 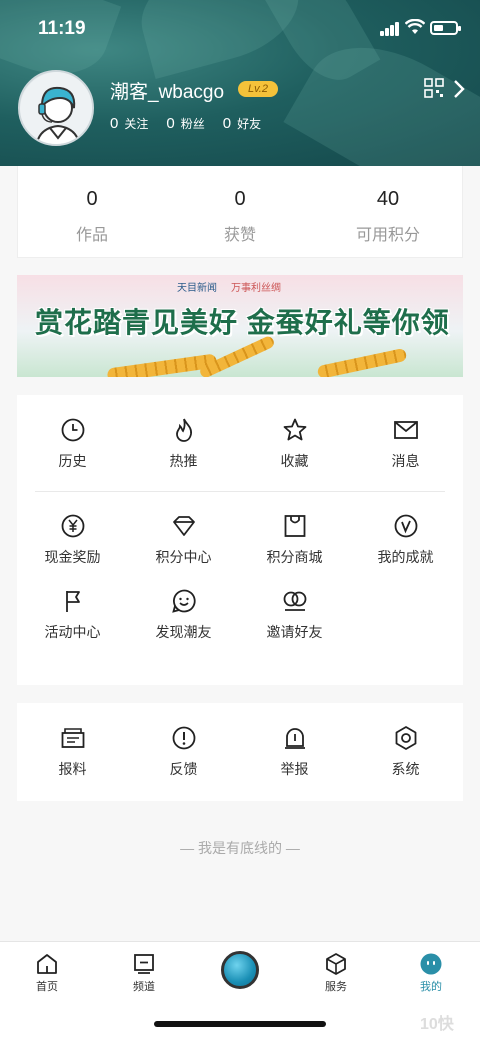 What do you see at coordinates (183, 430) in the screenshot?
I see `flame-icon` at bounding box center [183, 430].